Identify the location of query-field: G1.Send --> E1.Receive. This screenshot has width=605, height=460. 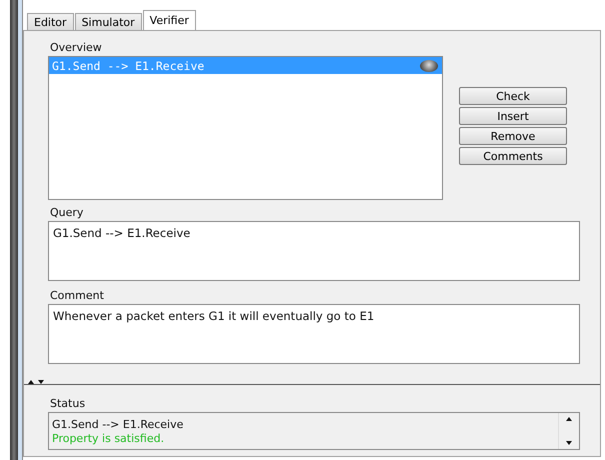
(314, 251).